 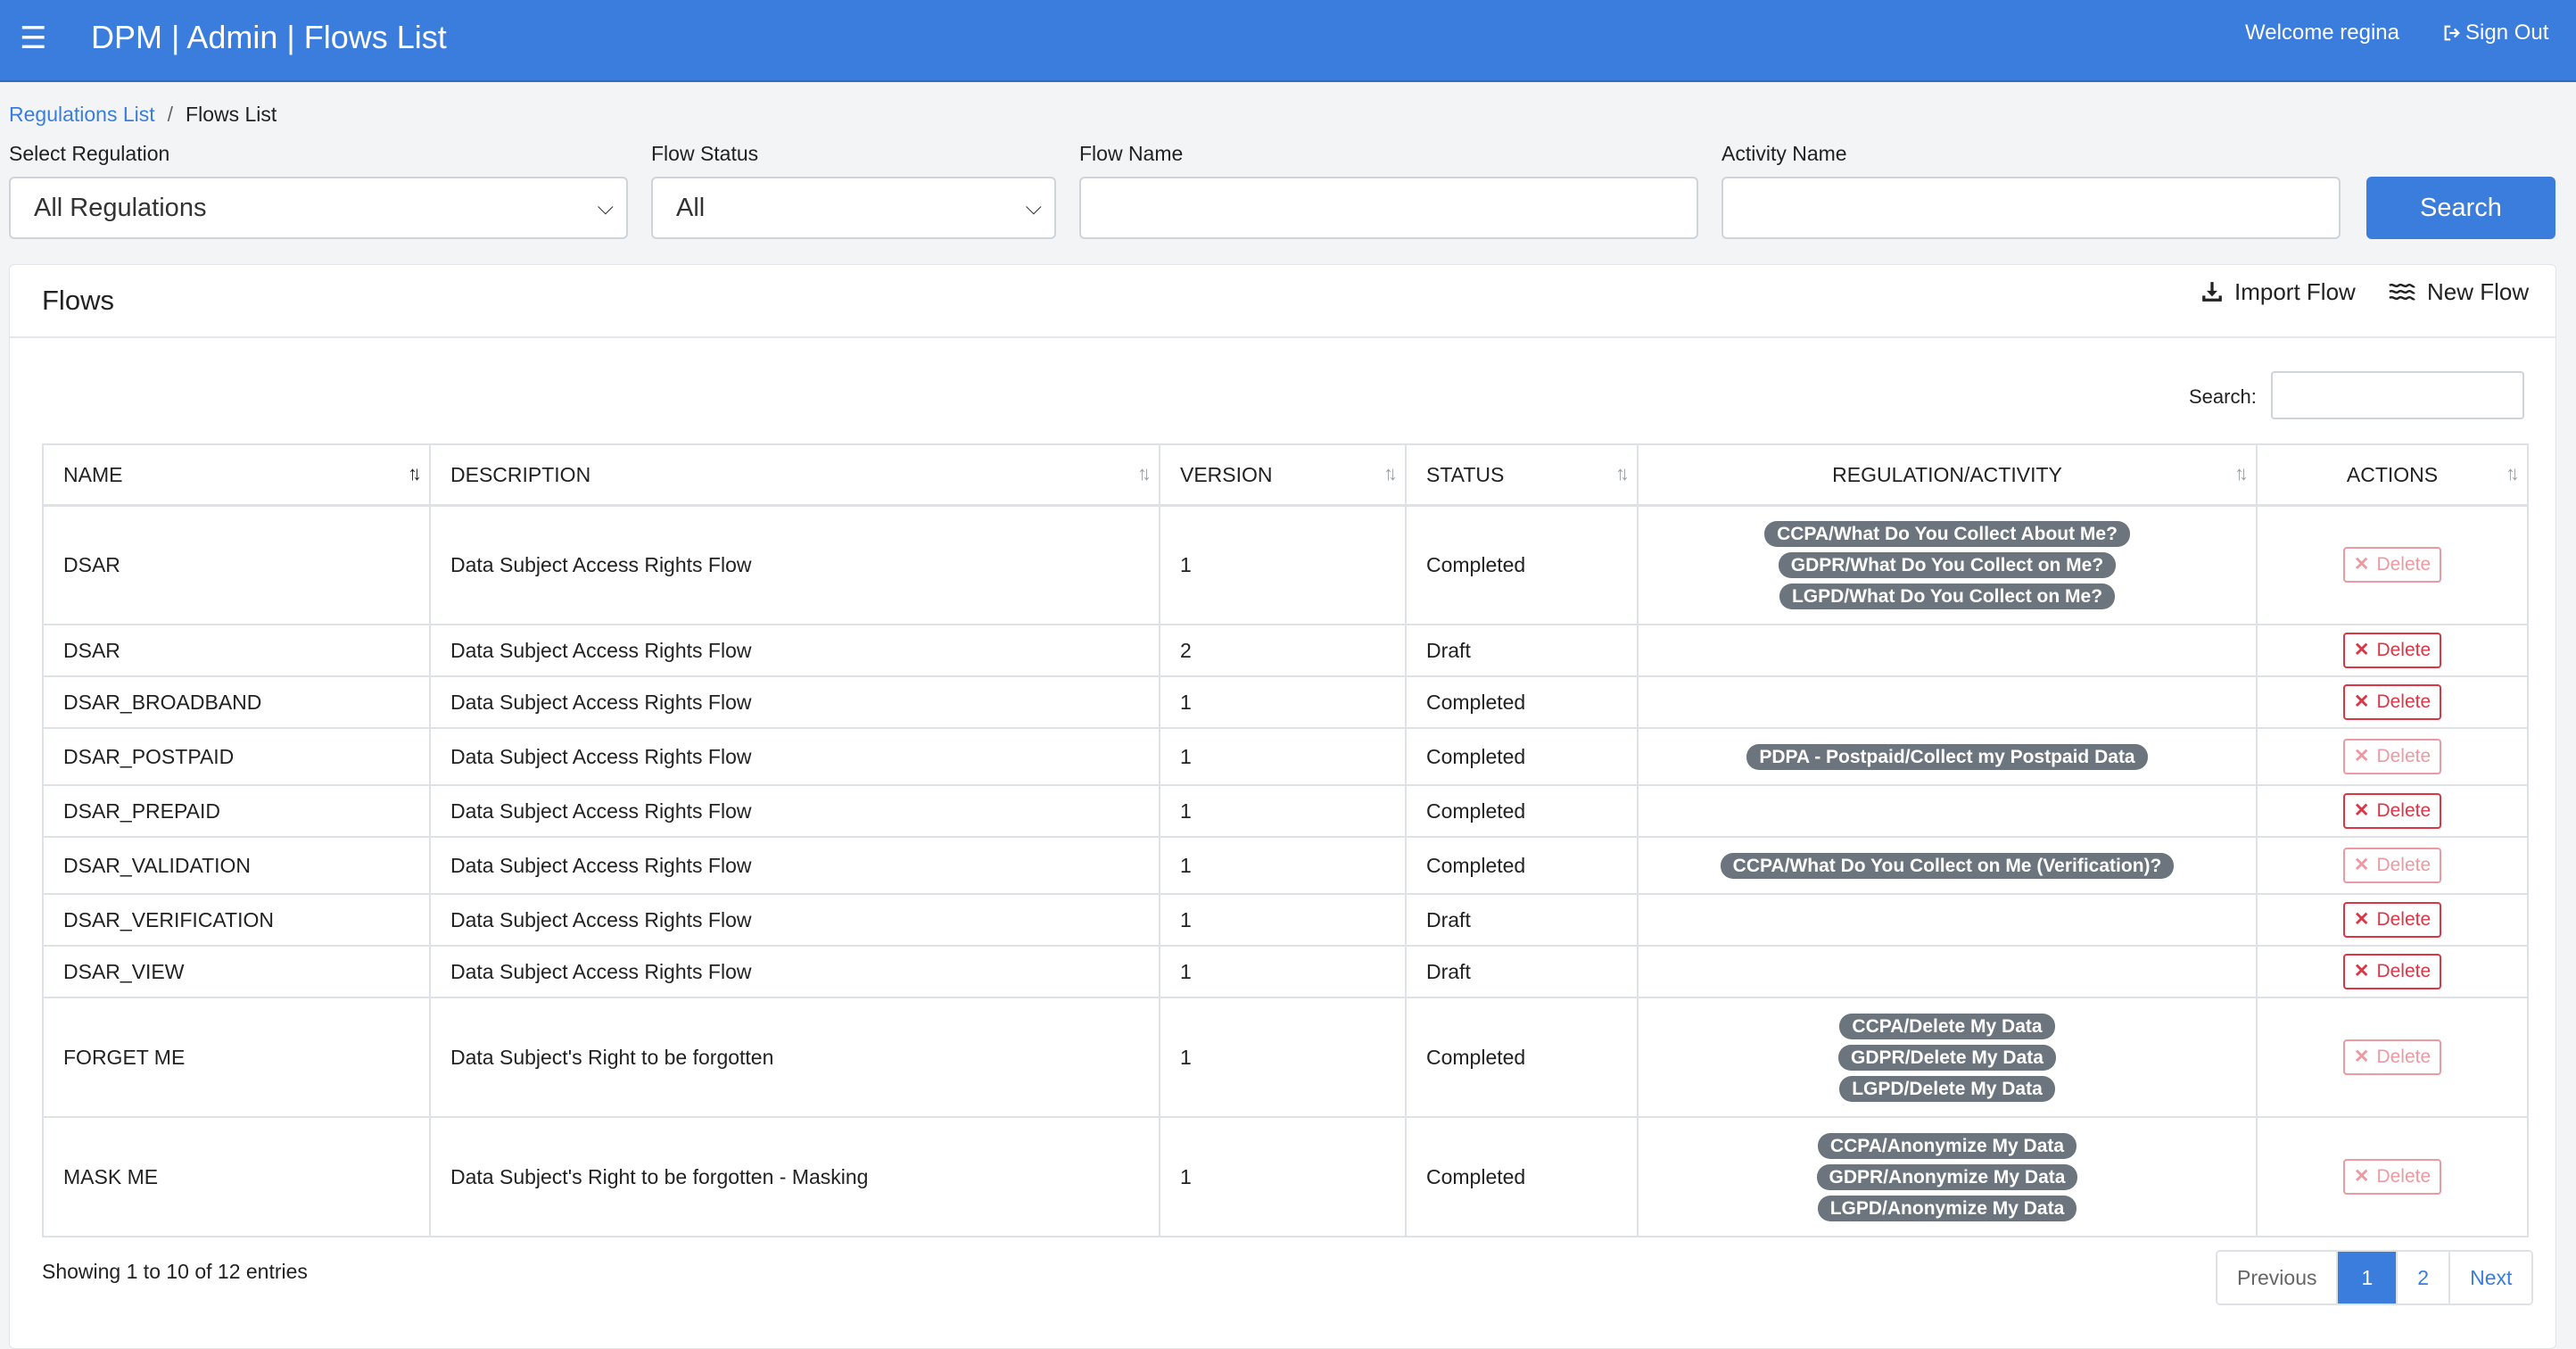 I want to click on card-title: Flows, so click(x=78, y=300).